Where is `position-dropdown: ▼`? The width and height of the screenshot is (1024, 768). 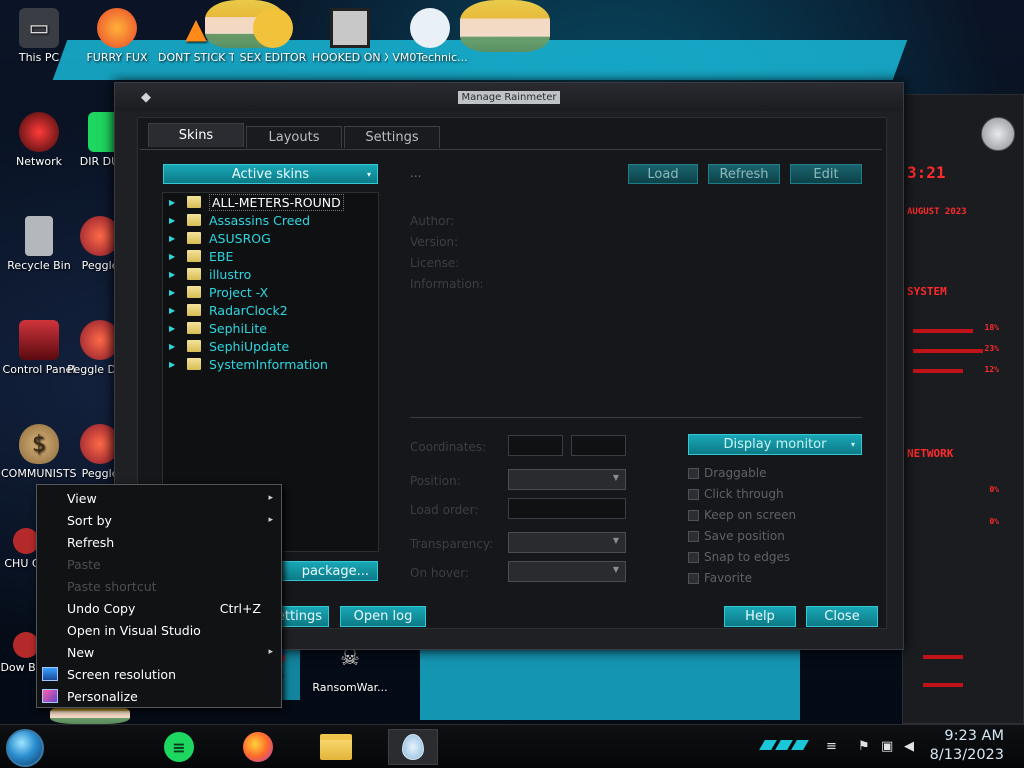 position-dropdown: ▼ is located at coordinates (567, 479).